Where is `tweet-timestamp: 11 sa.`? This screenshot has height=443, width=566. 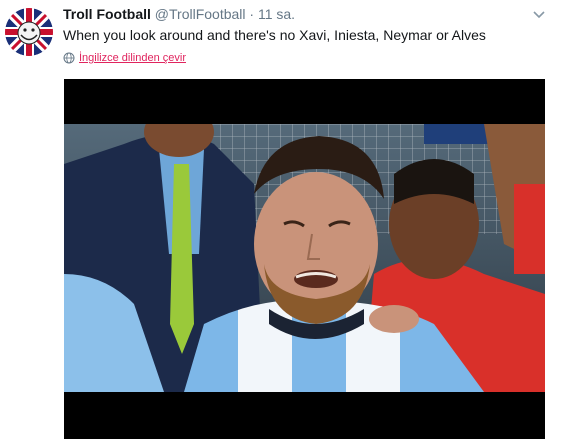 tweet-timestamp: 11 sa. is located at coordinates (276, 14).